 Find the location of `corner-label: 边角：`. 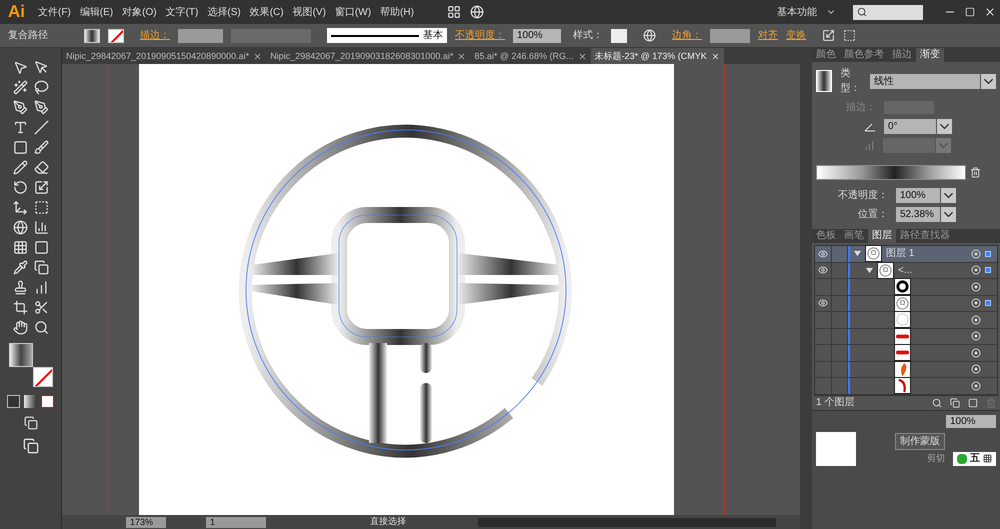

corner-label: 边角： is located at coordinates (687, 35).